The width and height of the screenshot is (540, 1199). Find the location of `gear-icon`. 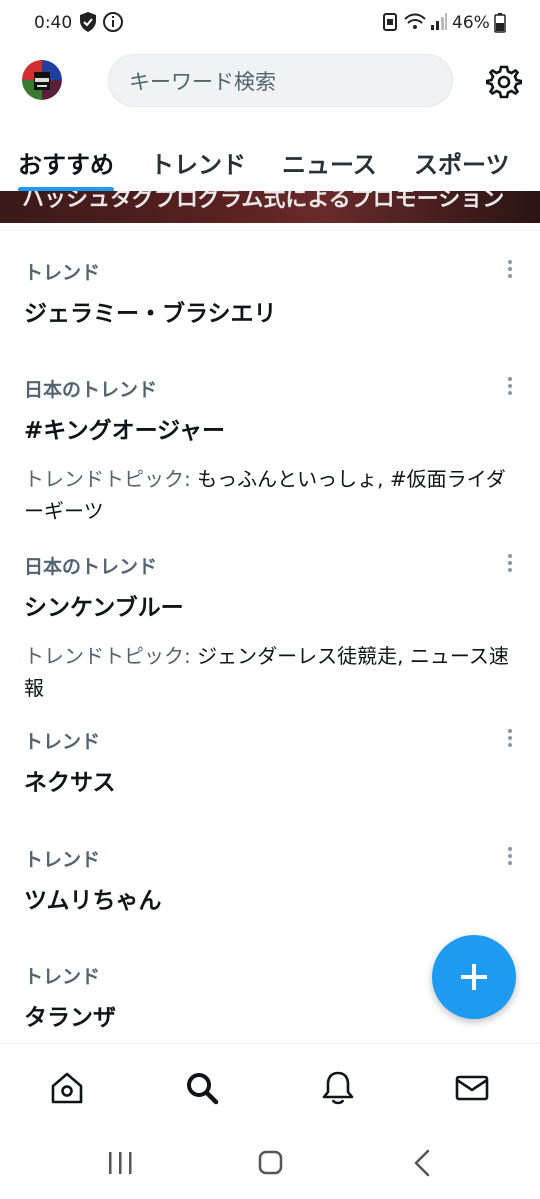

gear-icon is located at coordinates (504, 82).